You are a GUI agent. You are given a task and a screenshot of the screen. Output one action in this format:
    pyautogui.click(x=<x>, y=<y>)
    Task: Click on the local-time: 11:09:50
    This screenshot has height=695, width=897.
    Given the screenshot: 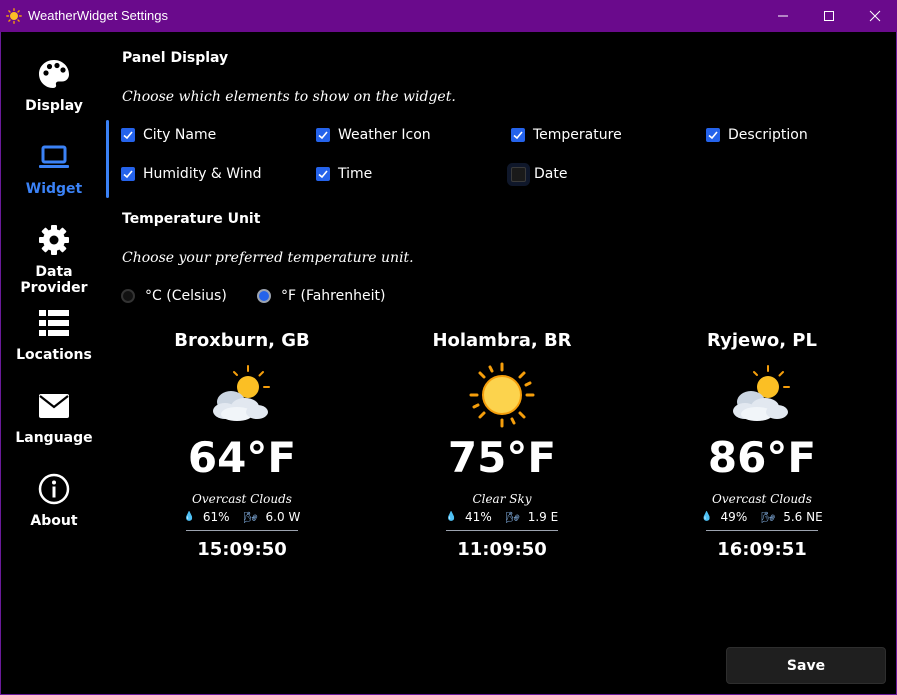 What is the action you would take?
    pyautogui.click(x=502, y=549)
    